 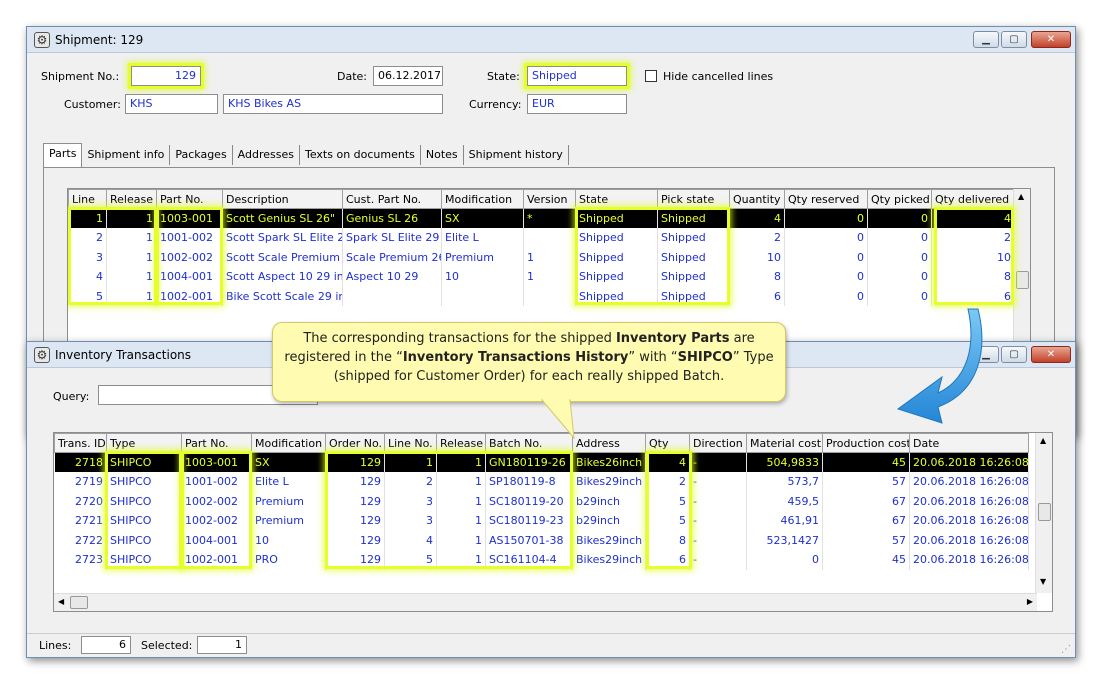 I want to click on col-state: State, so click(x=616, y=199).